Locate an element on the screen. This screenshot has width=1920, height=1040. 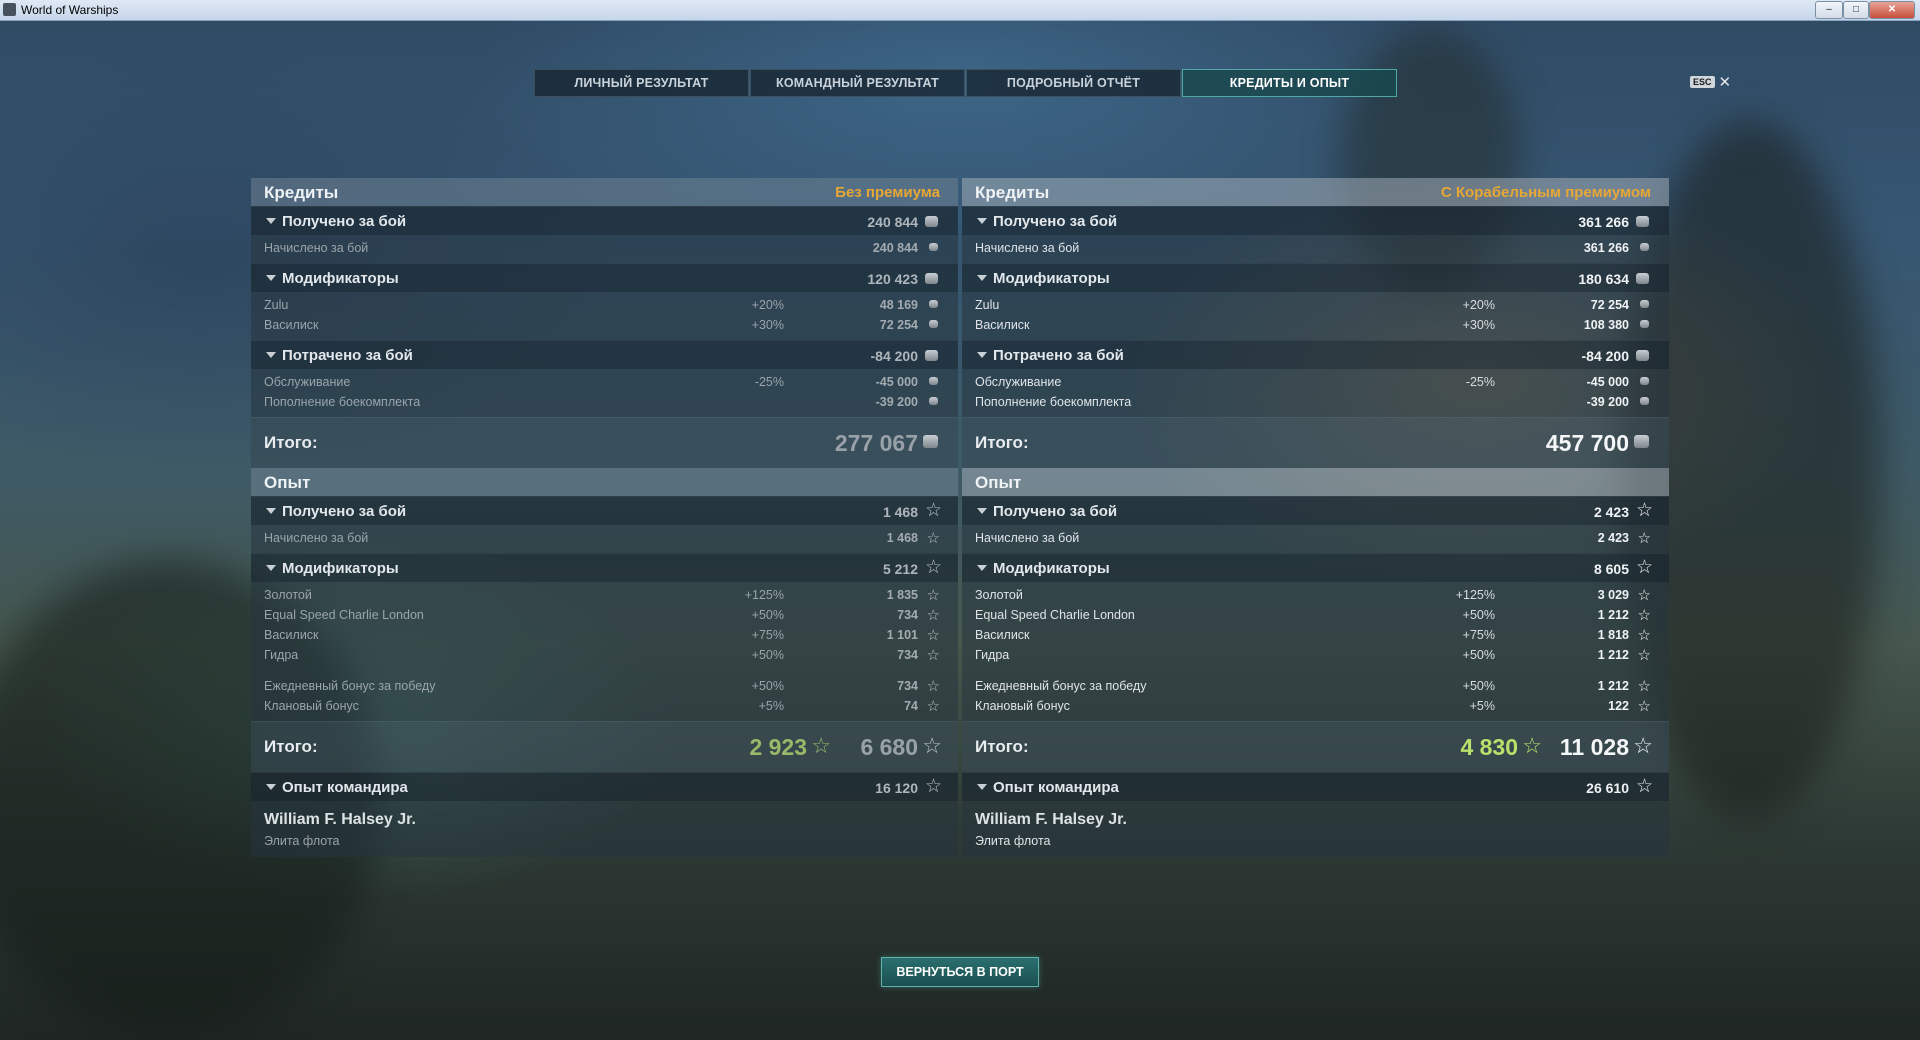
detail-name: Василиск is located at coordinates (1002, 635).